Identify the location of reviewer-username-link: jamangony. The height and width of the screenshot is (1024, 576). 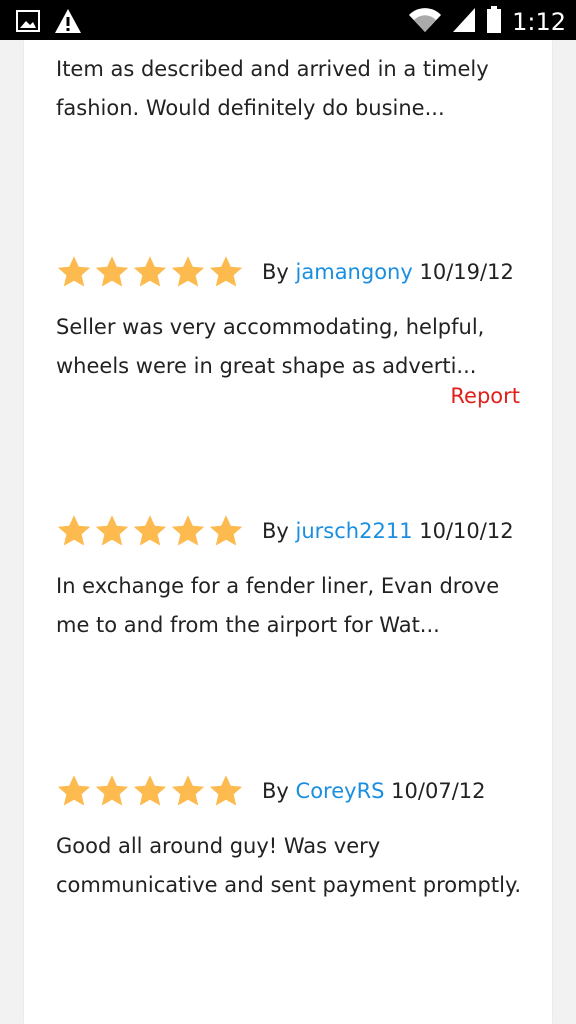
(354, 272).